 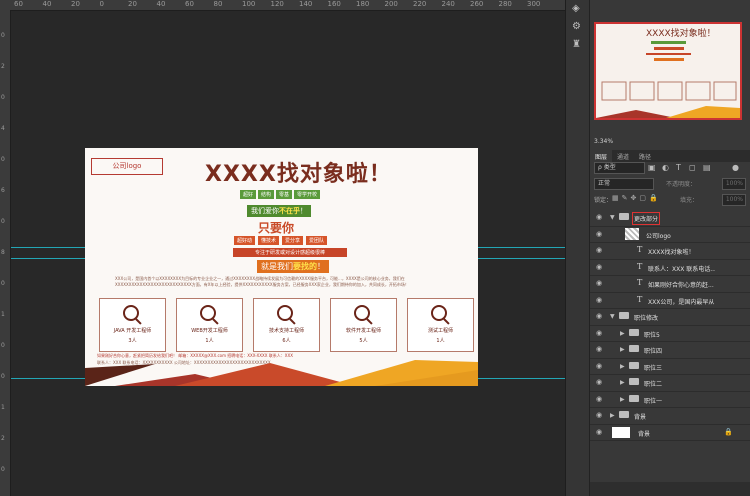 What do you see at coordinates (689, 200) in the screenshot?
I see `fill-label: 填充：` at bounding box center [689, 200].